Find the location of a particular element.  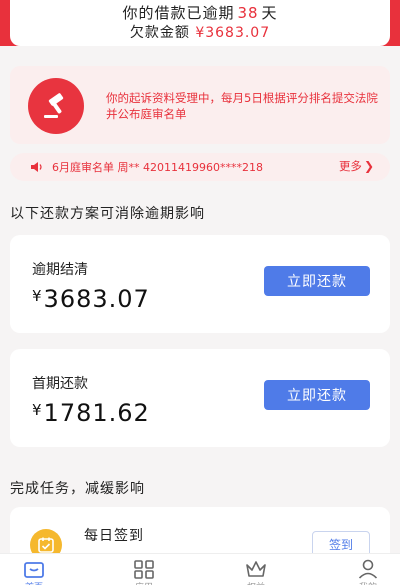

nav-item-apps: 应用 is located at coordinates (144, 569).